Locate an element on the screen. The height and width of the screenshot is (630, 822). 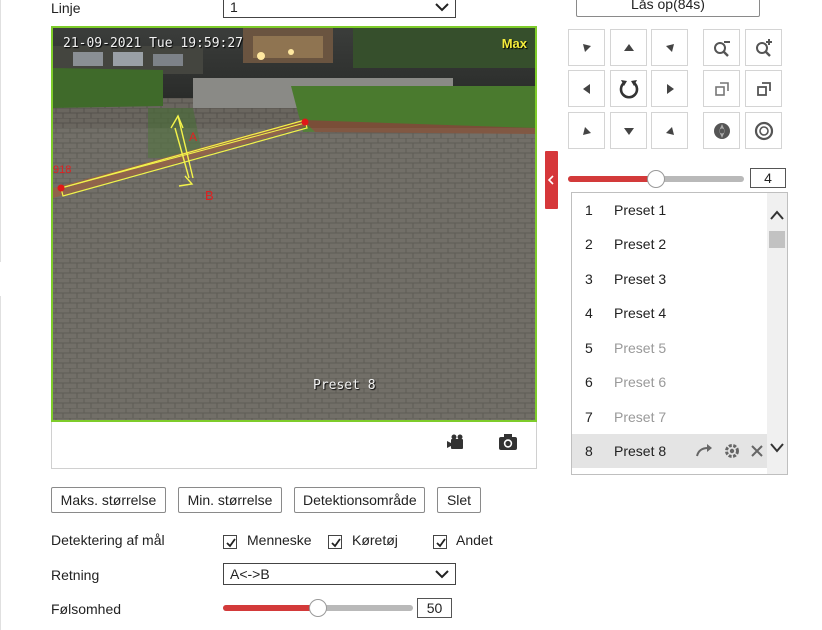
preset-name: Preset 8 is located at coordinates (640, 451).